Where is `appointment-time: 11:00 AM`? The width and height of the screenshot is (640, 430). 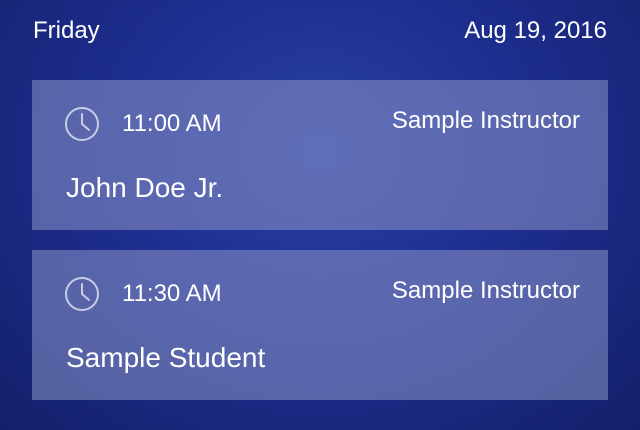
appointment-time: 11:00 AM is located at coordinates (172, 123).